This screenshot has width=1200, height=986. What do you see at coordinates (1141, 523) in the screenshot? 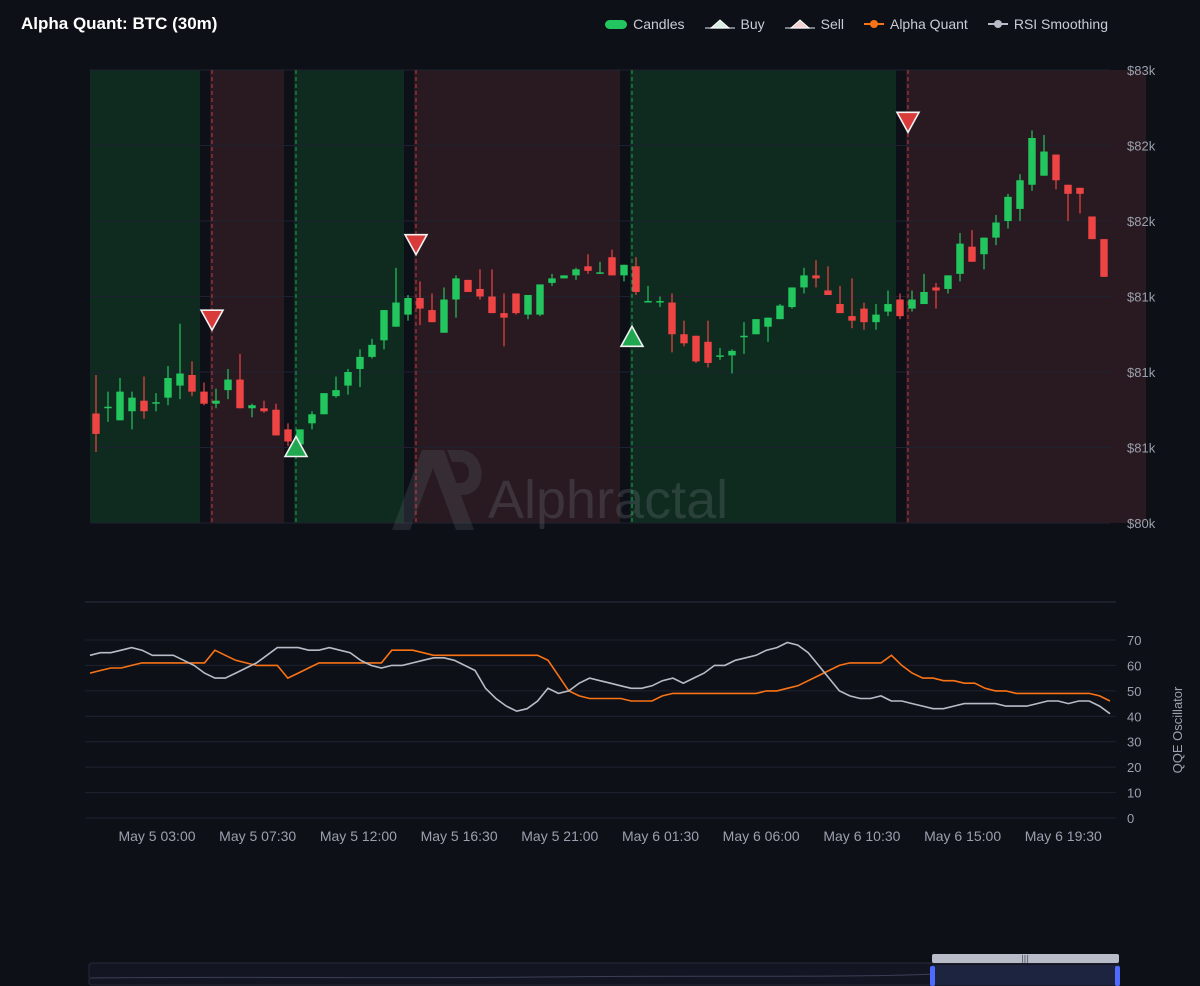
I see `price-tick-label: $80k` at bounding box center [1141, 523].